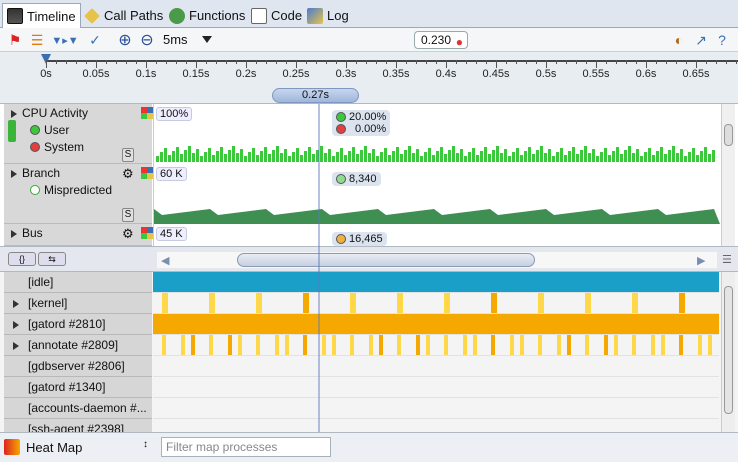 The width and height of the screenshot is (738, 462). I want to click on charts-scroll-thumb, so click(728, 135).